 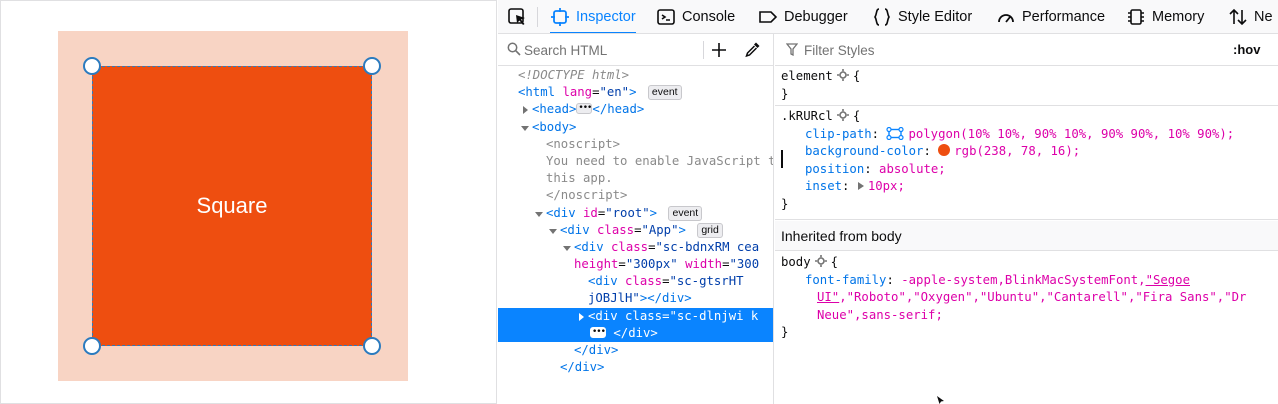 What do you see at coordinates (922, 16) in the screenshot?
I see `tab-style-editor: Style Editor` at bounding box center [922, 16].